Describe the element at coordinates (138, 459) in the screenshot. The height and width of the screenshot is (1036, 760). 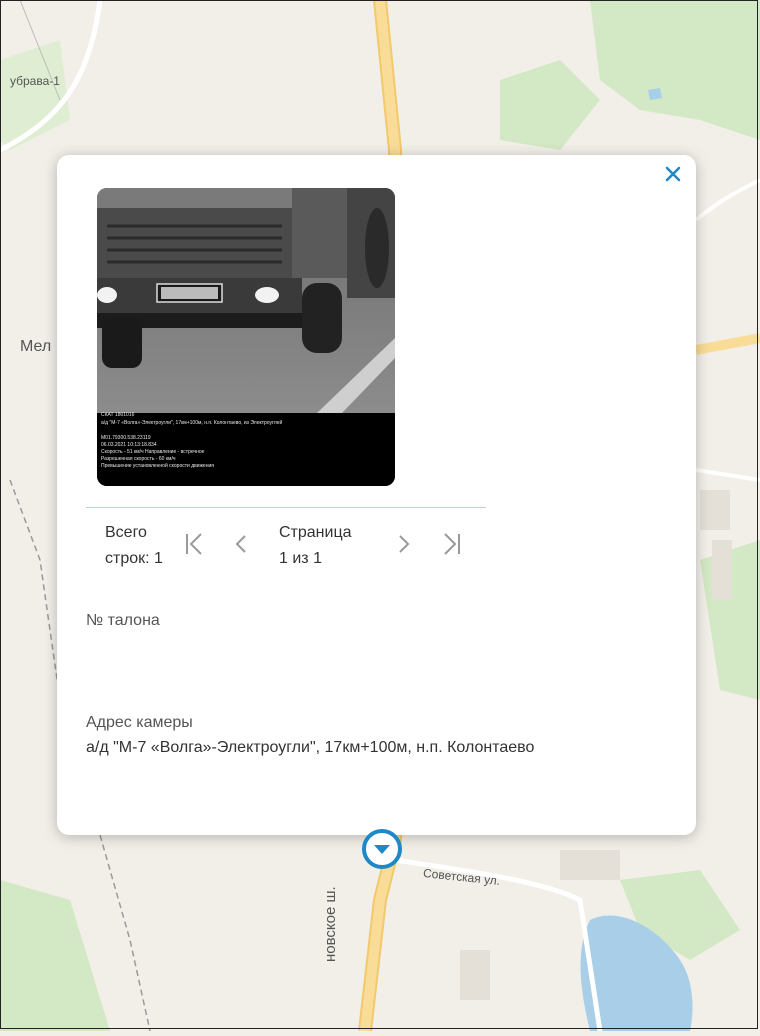
I see `photo-overlay-line: Разрешенная скорость - 60 км/ч` at that location.